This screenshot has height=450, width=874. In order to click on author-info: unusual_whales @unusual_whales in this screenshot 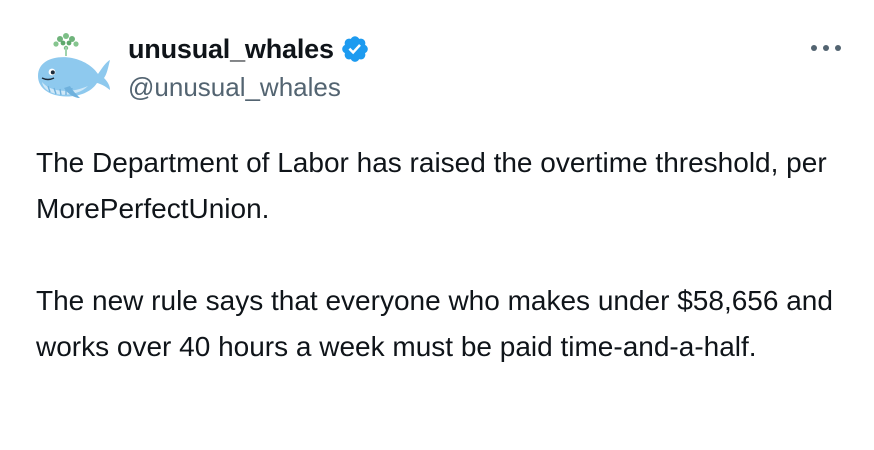, I will do `click(249, 66)`.